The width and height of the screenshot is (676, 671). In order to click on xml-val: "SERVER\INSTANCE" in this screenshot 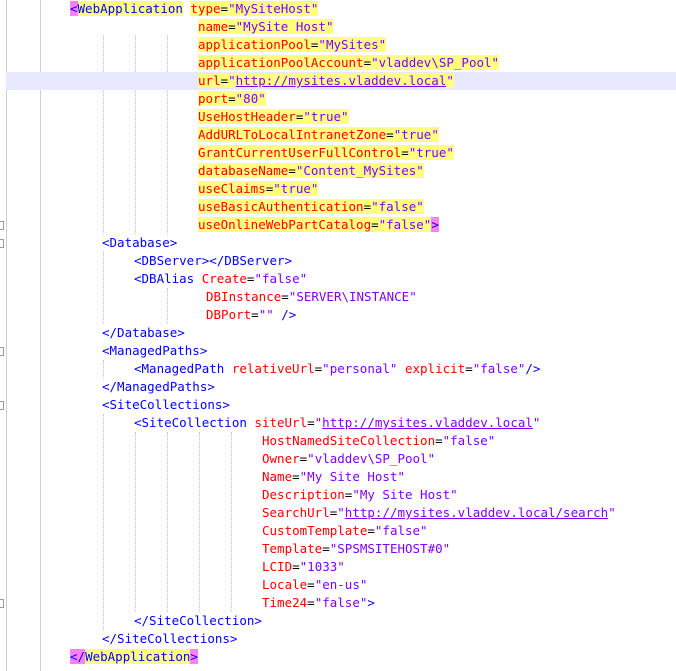, I will do `click(352, 296)`.